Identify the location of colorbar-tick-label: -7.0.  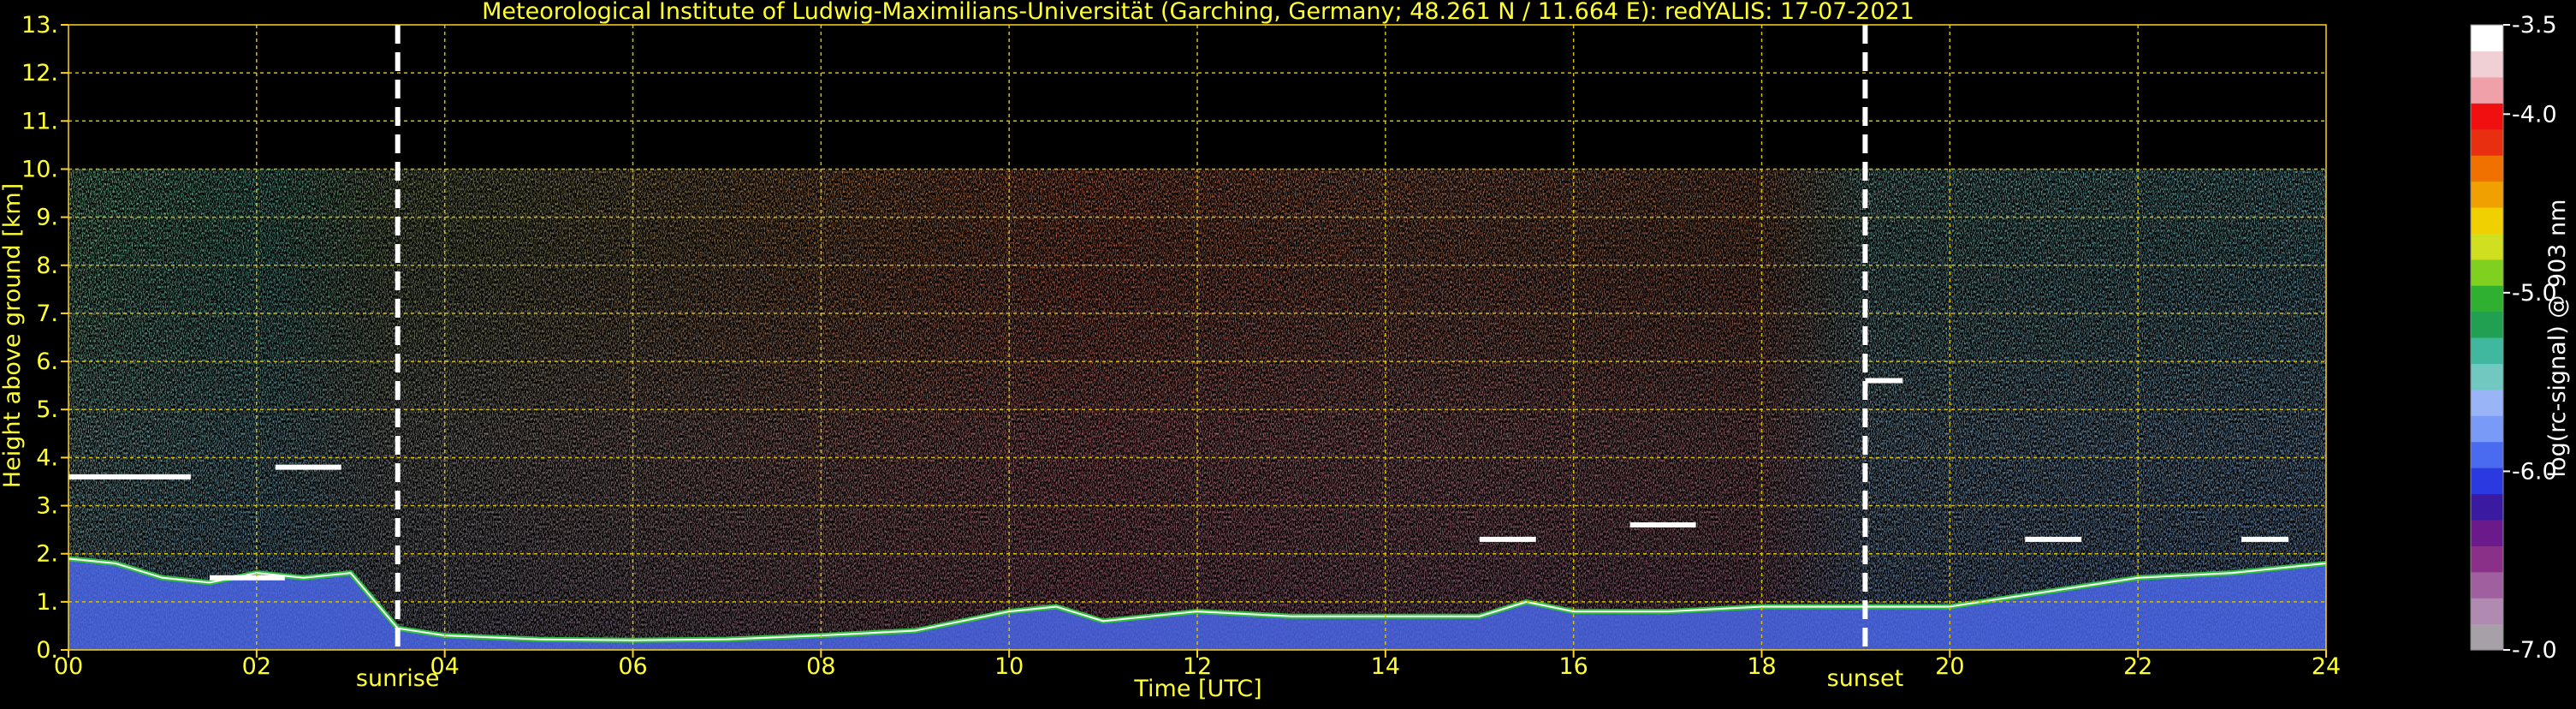
(2534, 650).